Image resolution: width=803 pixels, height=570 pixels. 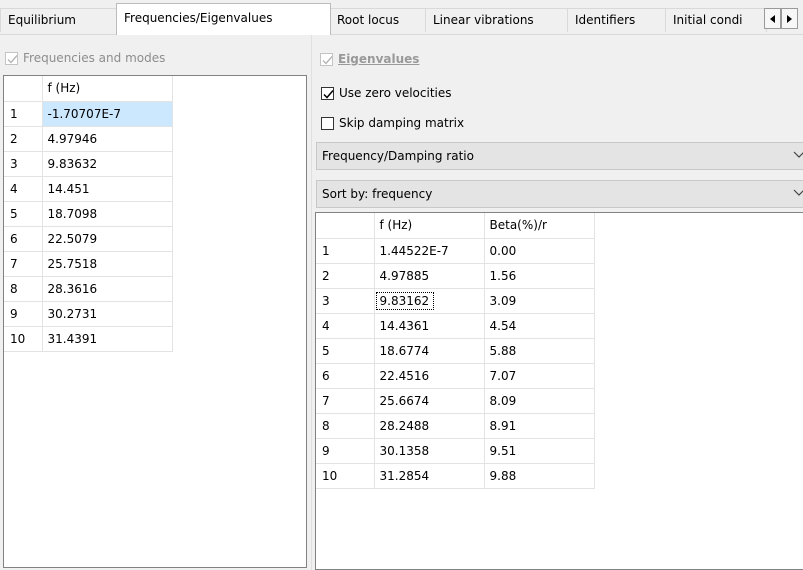 I want to click on frequency-cell: 28.3616, so click(x=107, y=289).